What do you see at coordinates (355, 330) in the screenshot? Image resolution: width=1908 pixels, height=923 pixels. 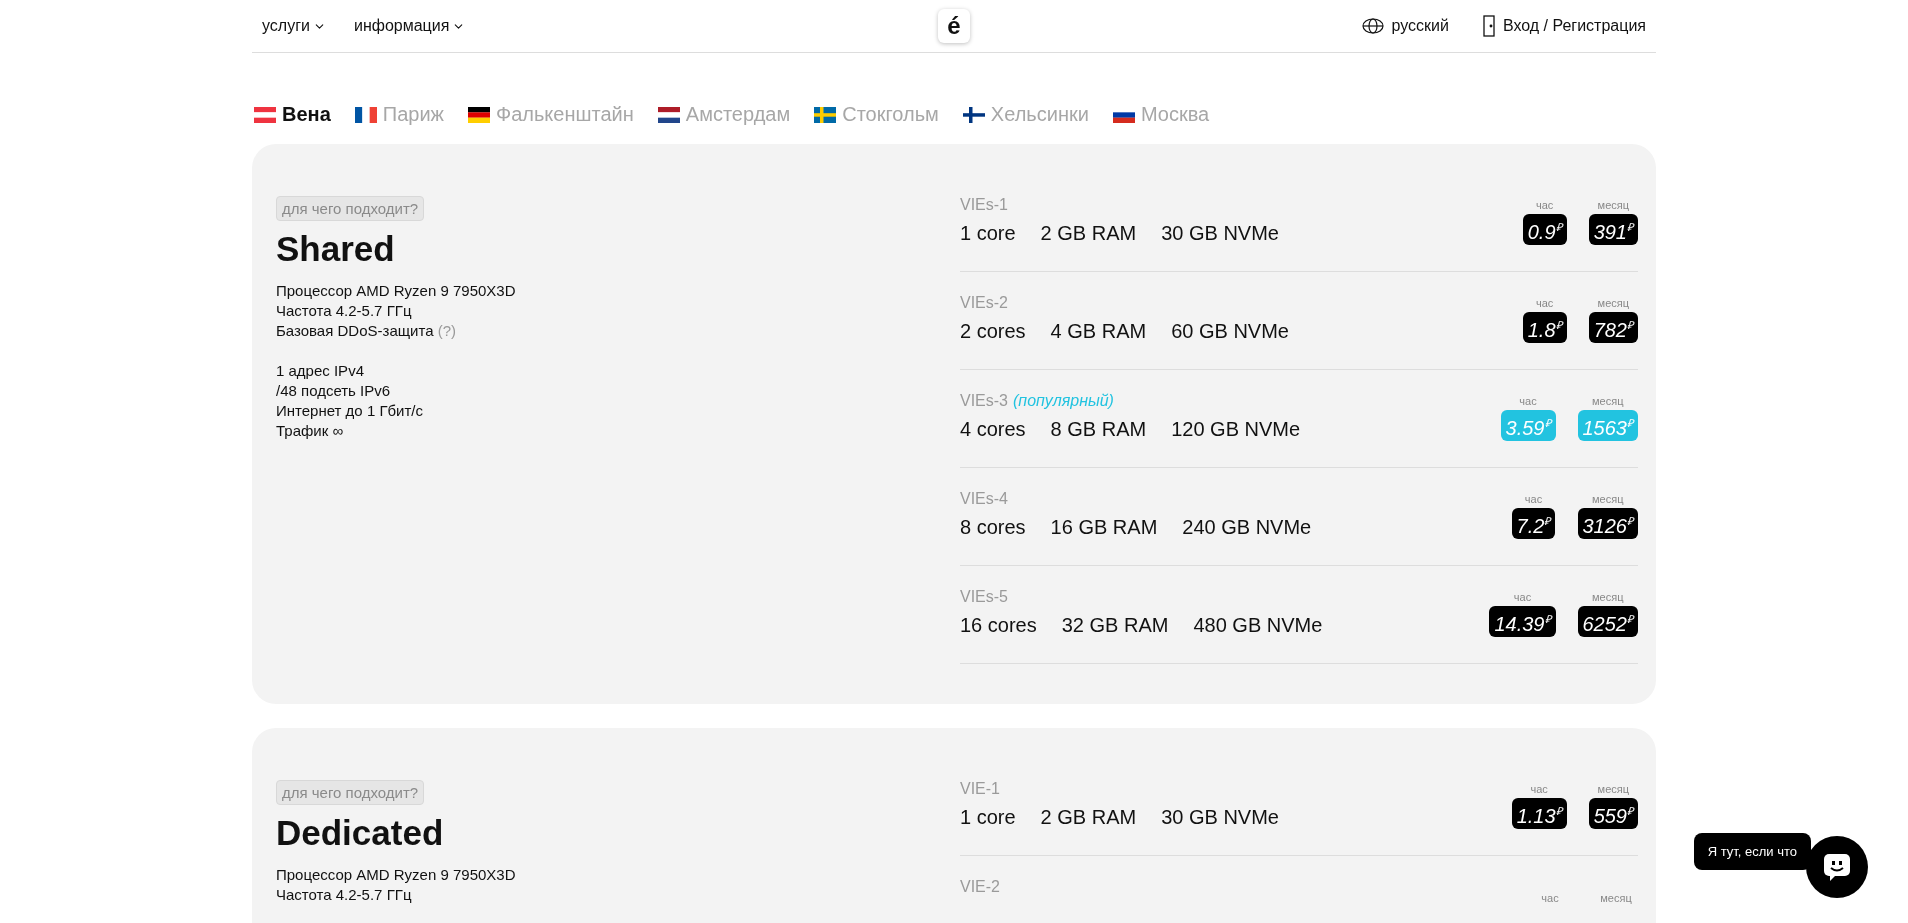 I see `feature-text: Базовая DDoS-защита` at bounding box center [355, 330].